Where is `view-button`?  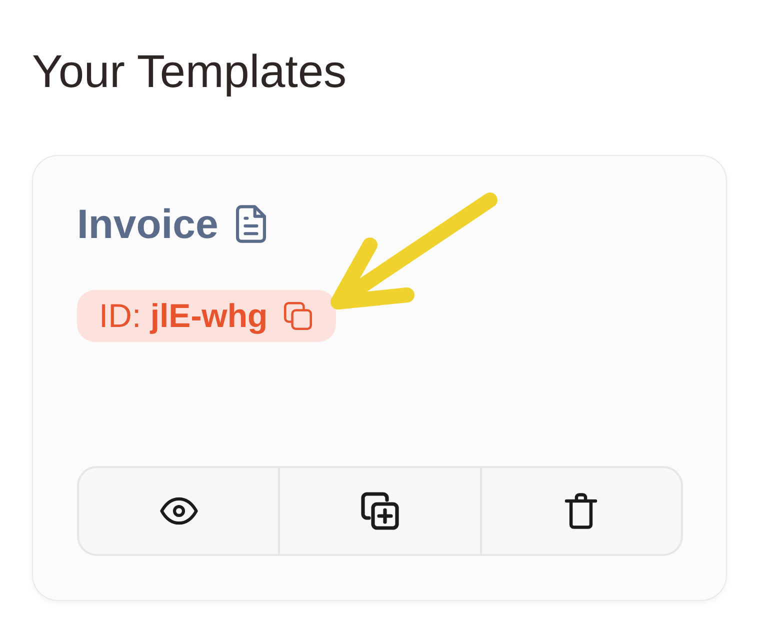 view-button is located at coordinates (179, 511).